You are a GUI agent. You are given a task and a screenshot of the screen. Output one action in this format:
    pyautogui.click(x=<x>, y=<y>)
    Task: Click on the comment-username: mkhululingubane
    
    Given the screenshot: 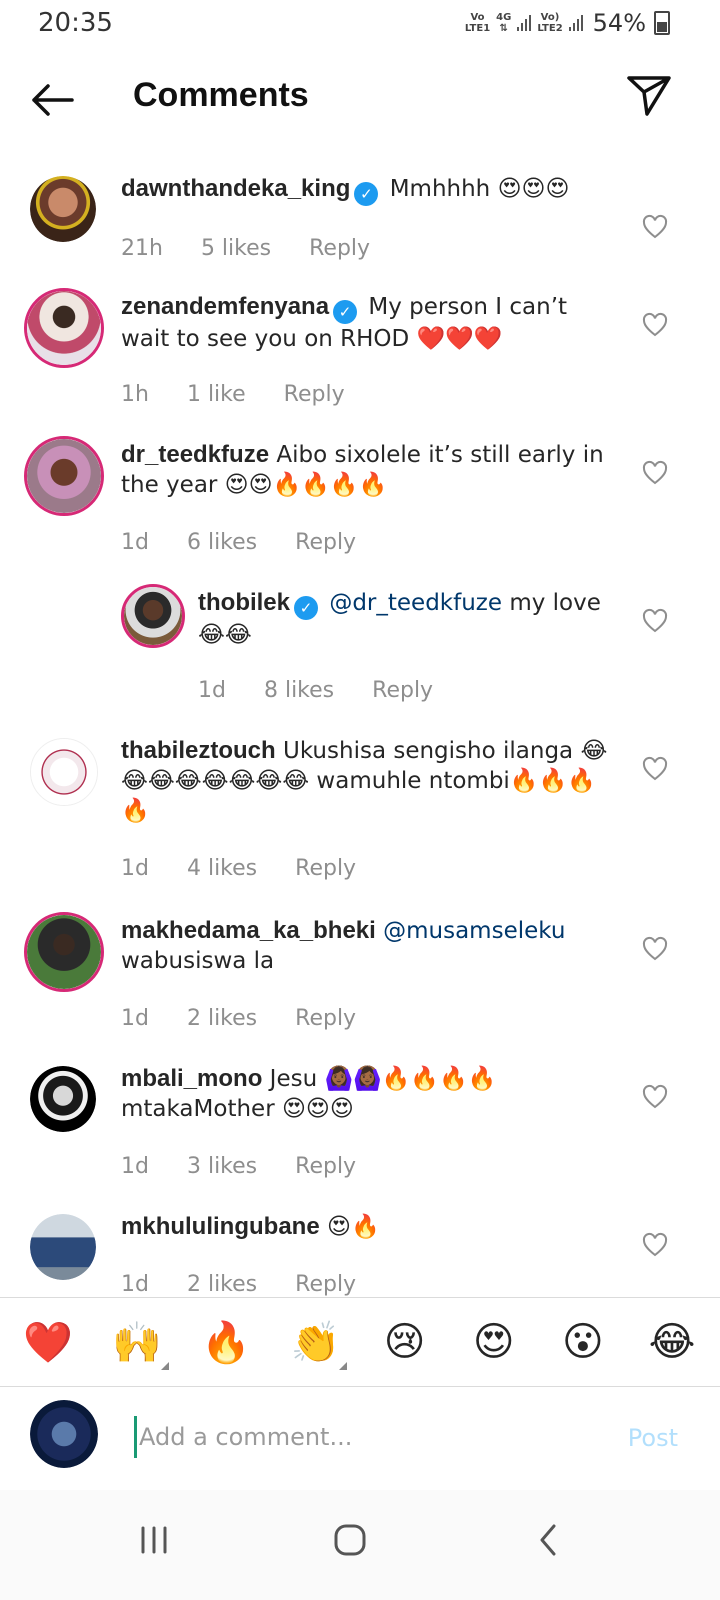 What is the action you would take?
    pyautogui.click(x=220, y=1226)
    